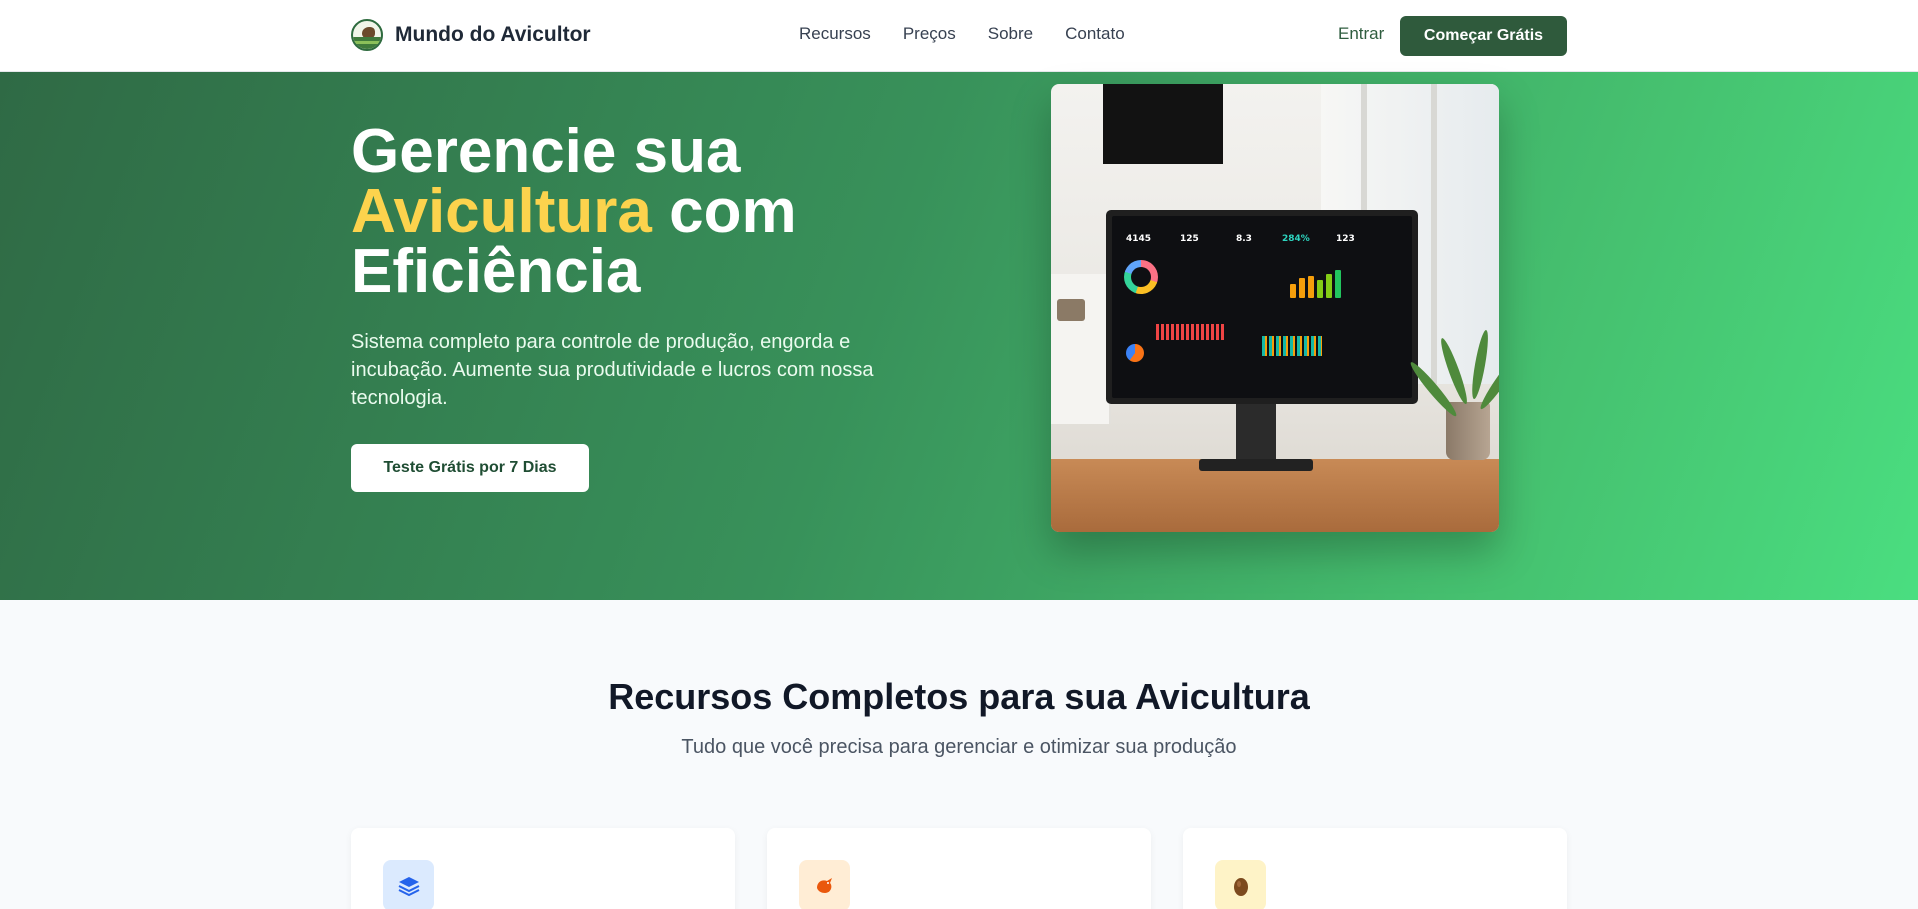 This screenshot has width=1918, height=909. Describe the element at coordinates (408, 884) in the screenshot. I see `layers-icon` at that location.